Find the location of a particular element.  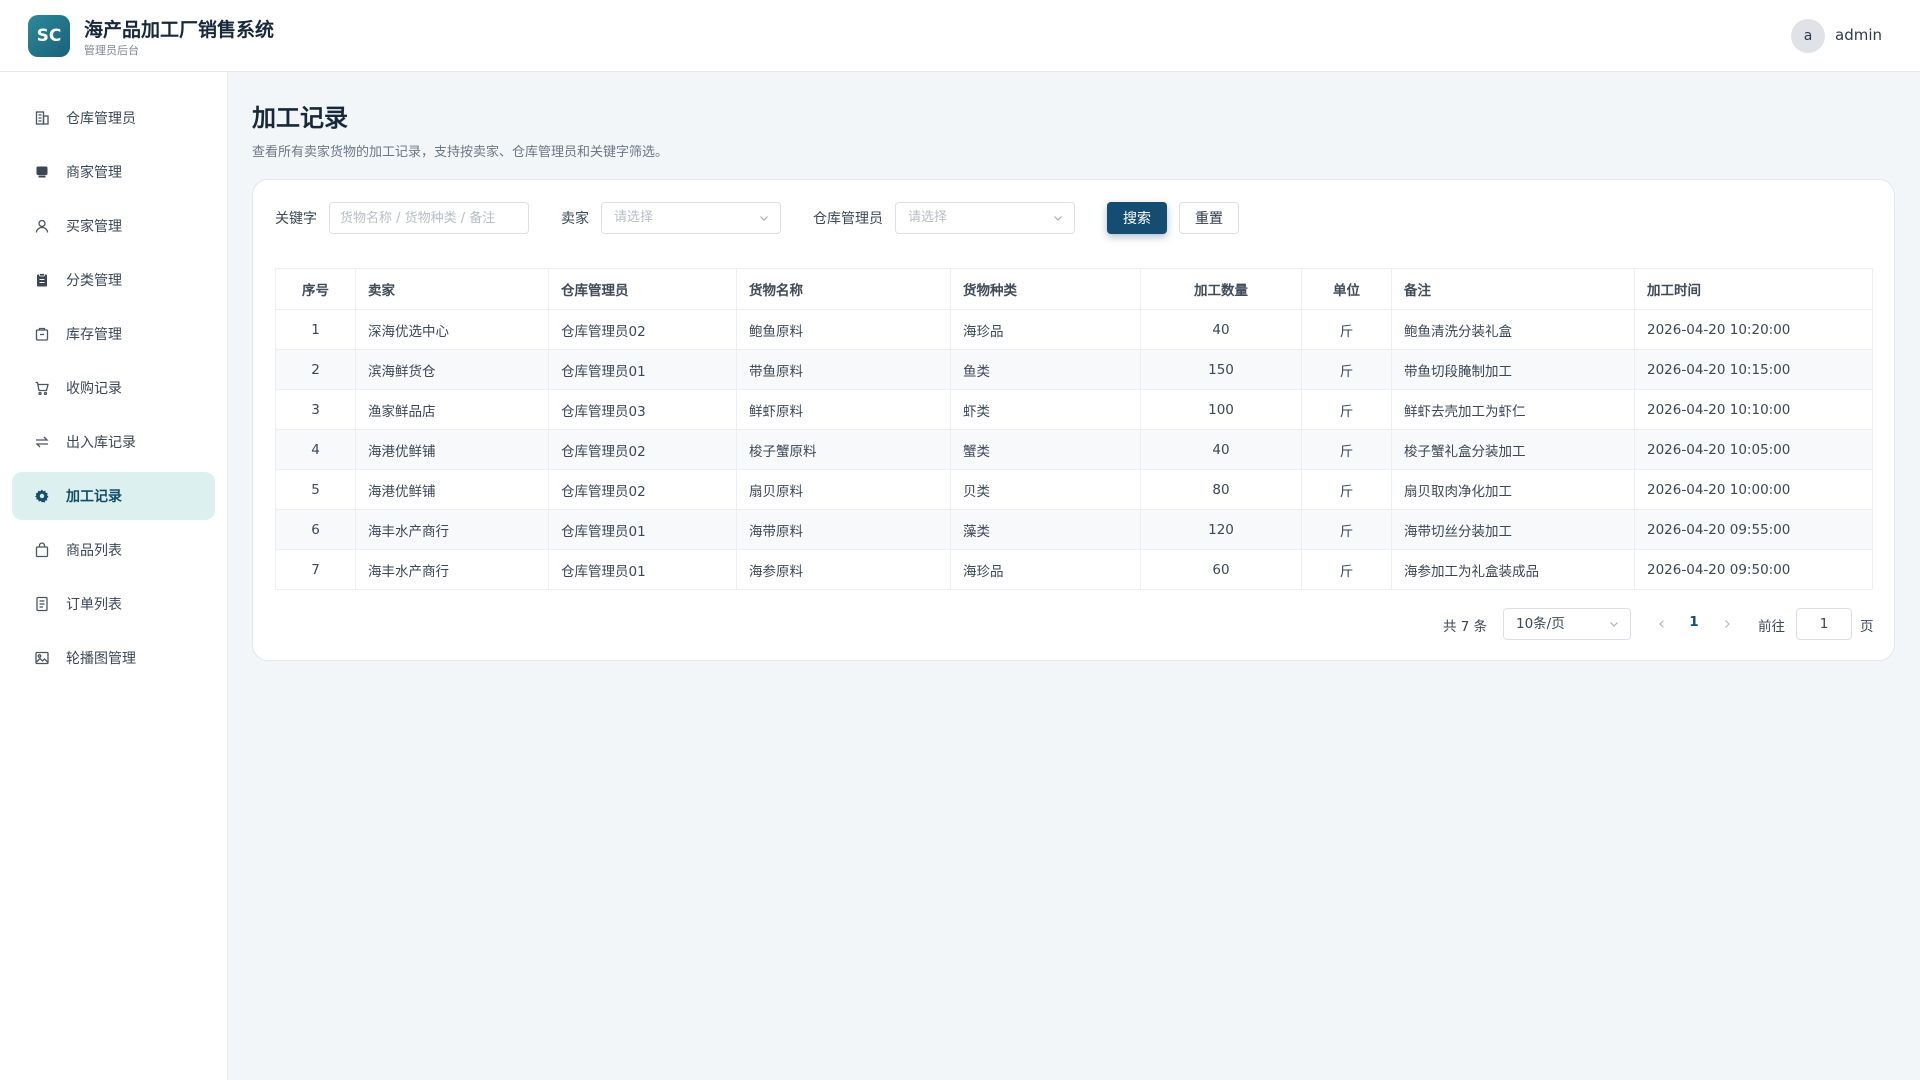

keyword-input is located at coordinates (429, 218).